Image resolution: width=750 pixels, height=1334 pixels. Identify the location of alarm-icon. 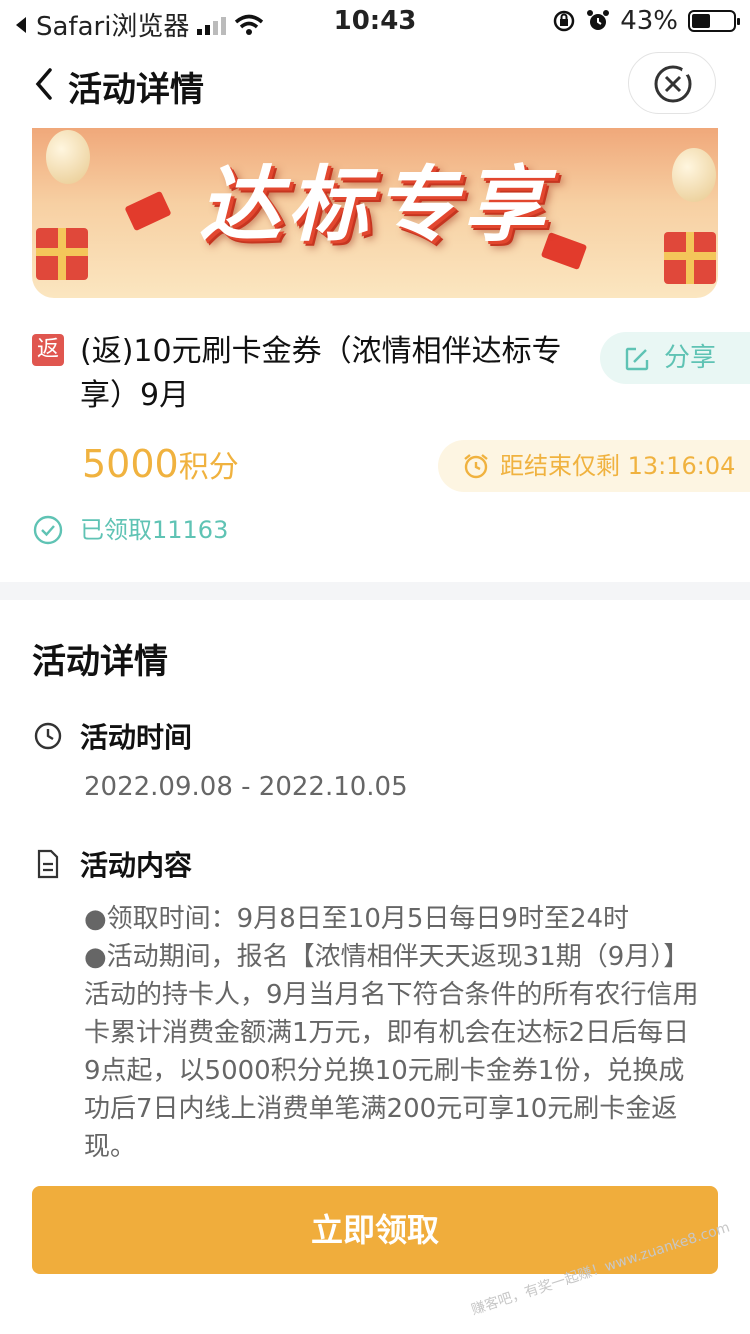
(598, 20).